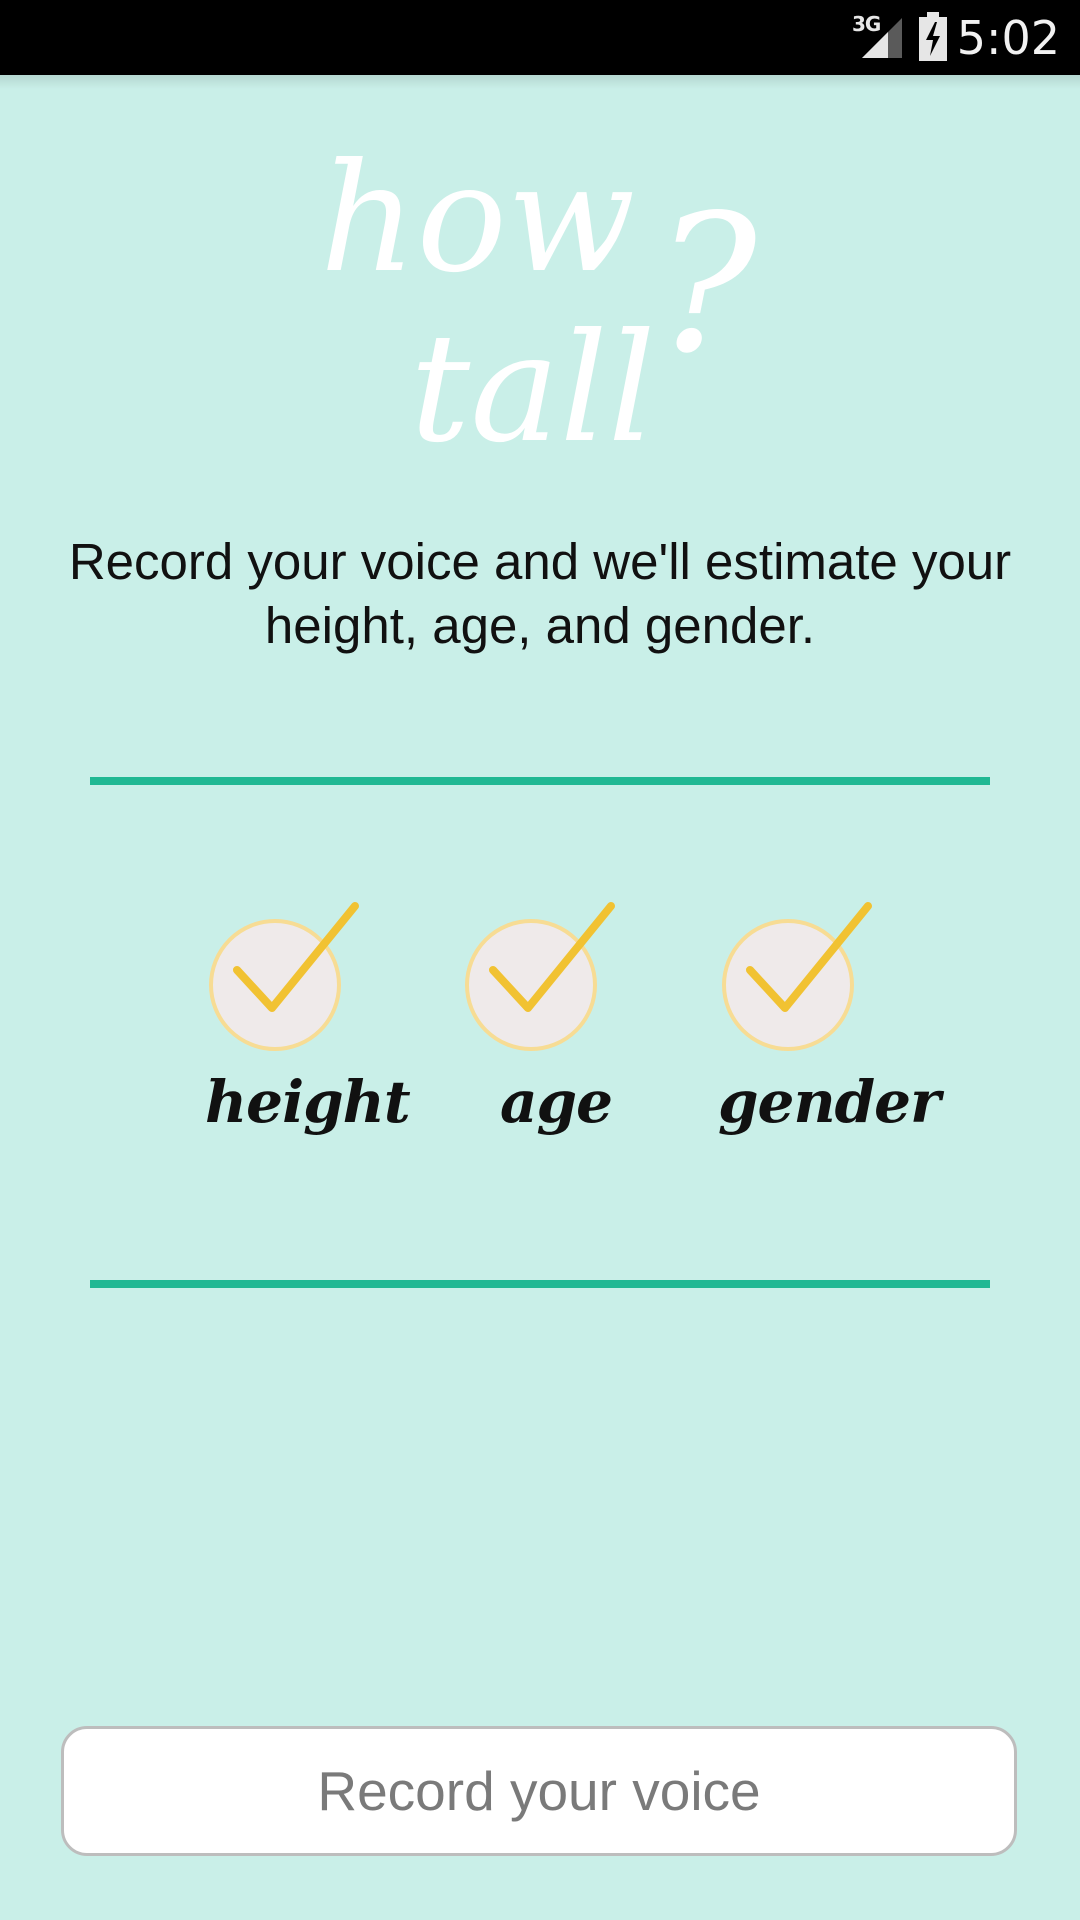  Describe the element at coordinates (533, 386) in the screenshot. I see `logo-word-tall: tall` at that location.